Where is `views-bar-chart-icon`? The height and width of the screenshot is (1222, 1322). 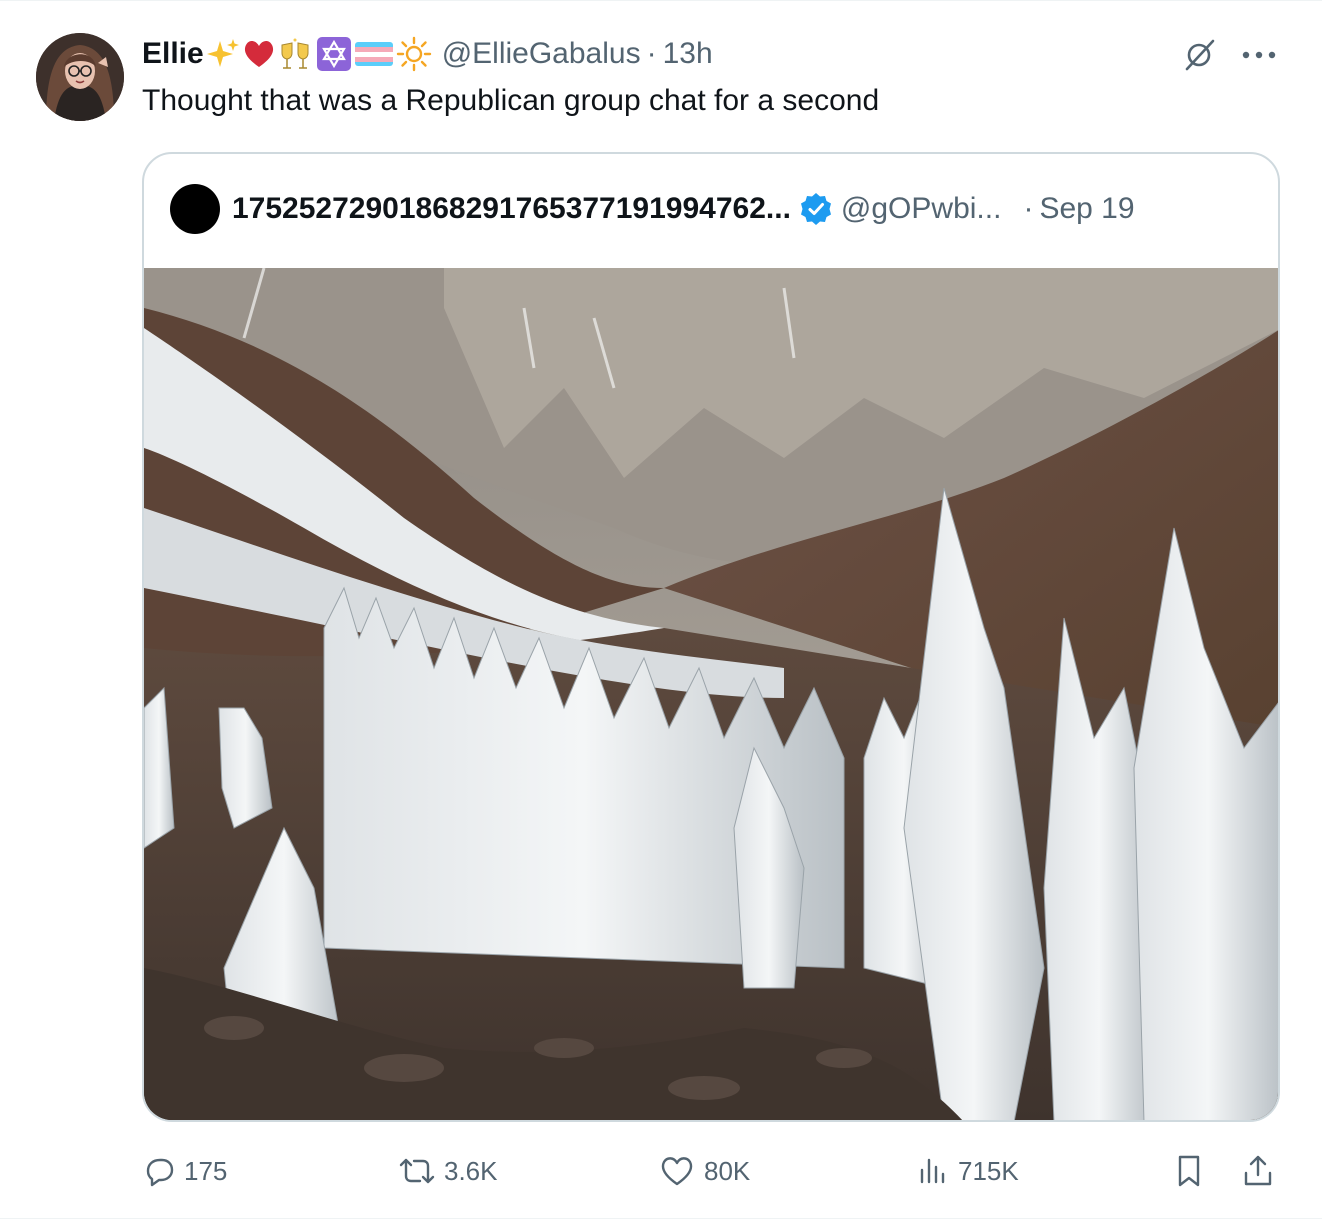 views-bar-chart-icon is located at coordinates (932, 1171).